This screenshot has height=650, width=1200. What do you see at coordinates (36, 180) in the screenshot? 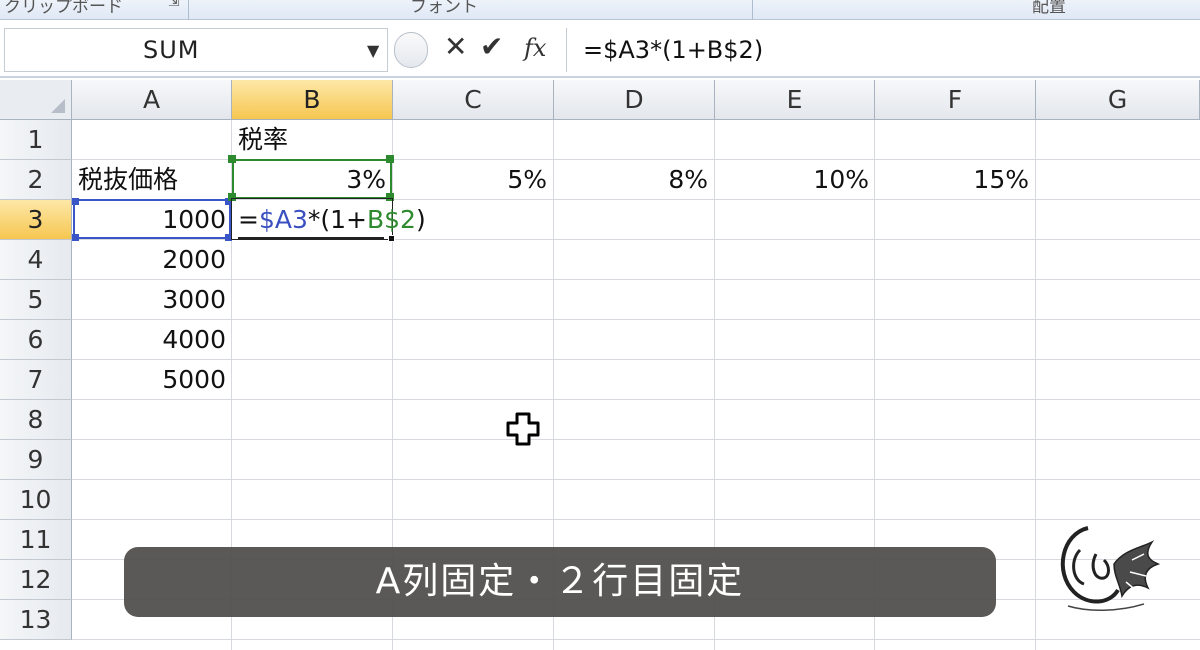
I see `row-header-2: 2` at bounding box center [36, 180].